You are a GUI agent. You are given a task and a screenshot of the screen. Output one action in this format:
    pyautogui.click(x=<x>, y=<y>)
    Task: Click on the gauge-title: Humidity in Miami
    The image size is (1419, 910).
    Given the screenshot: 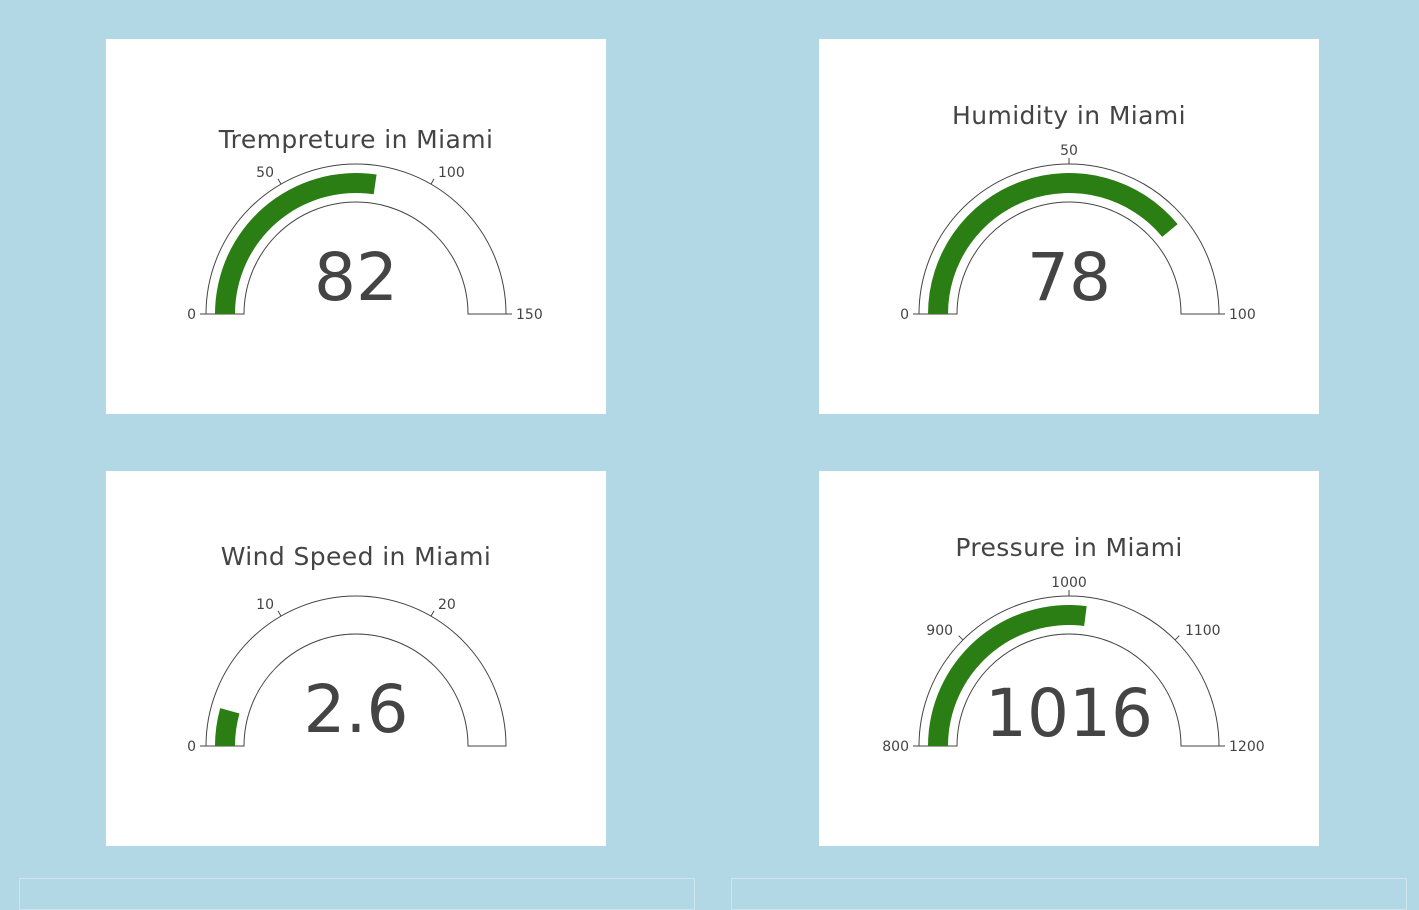 What is the action you would take?
    pyautogui.click(x=1069, y=115)
    